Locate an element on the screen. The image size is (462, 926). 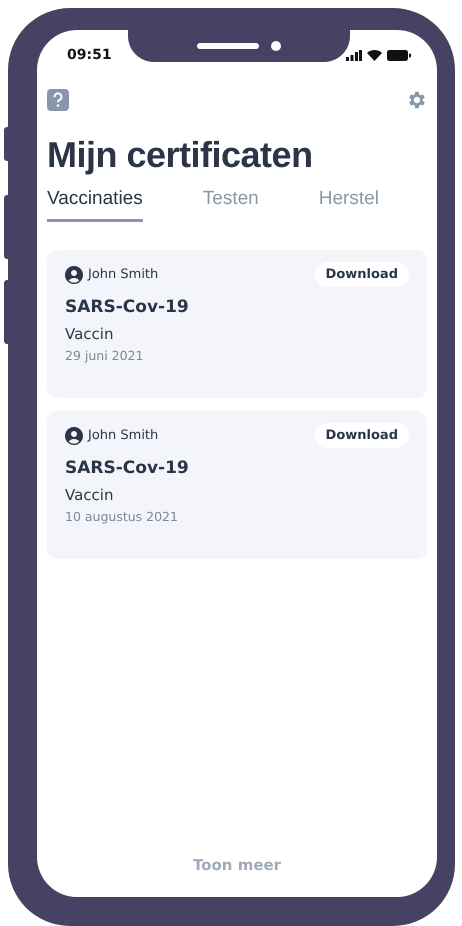
wifi-icon is located at coordinates (374, 55).